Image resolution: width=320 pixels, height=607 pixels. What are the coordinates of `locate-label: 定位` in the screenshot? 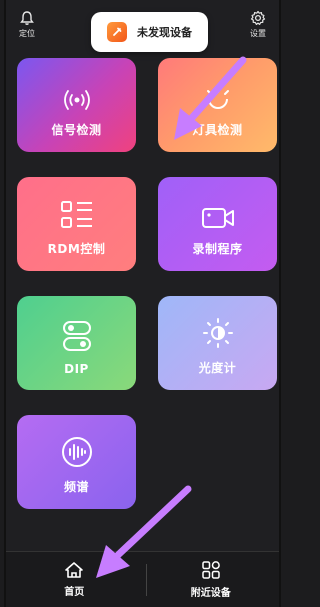 It's located at (27, 33).